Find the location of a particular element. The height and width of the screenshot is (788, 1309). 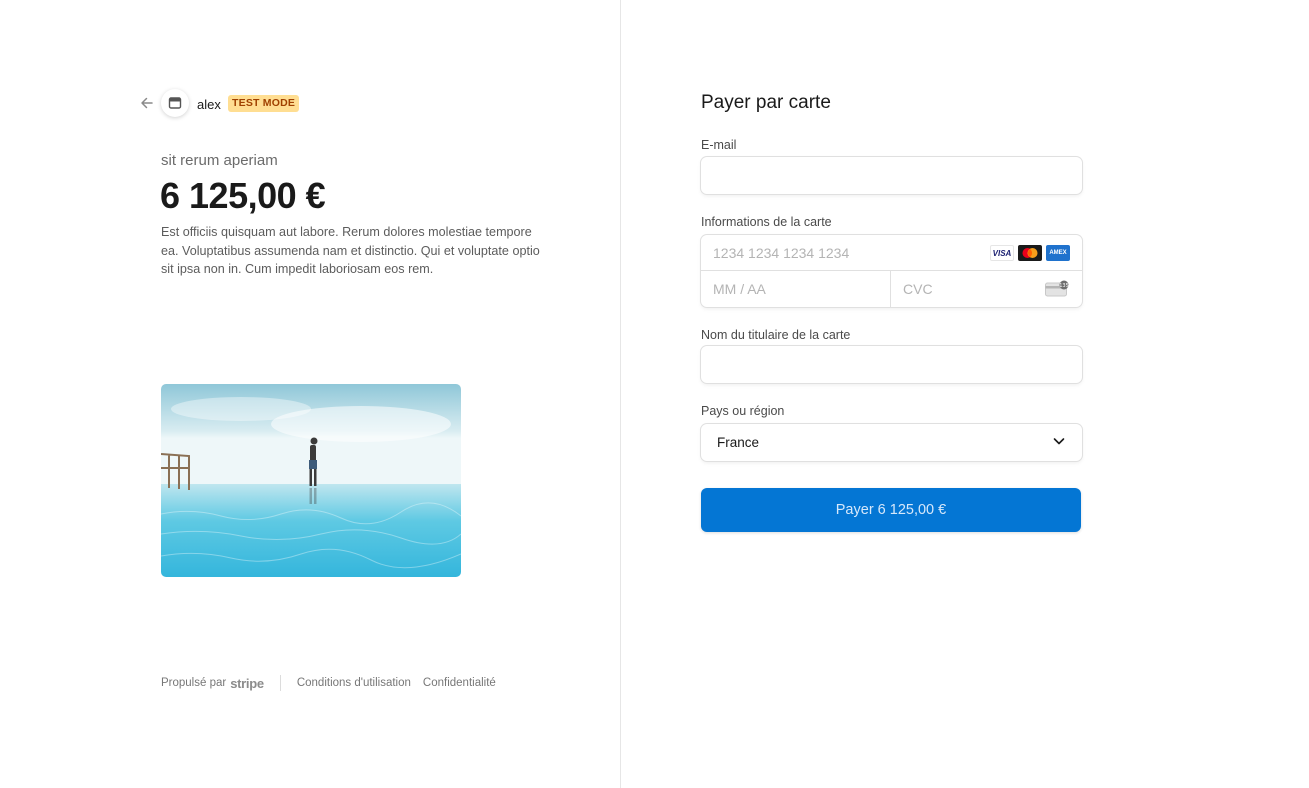

card-number-placeholder: 1234 1234 1234 1234 is located at coordinates (781, 252).